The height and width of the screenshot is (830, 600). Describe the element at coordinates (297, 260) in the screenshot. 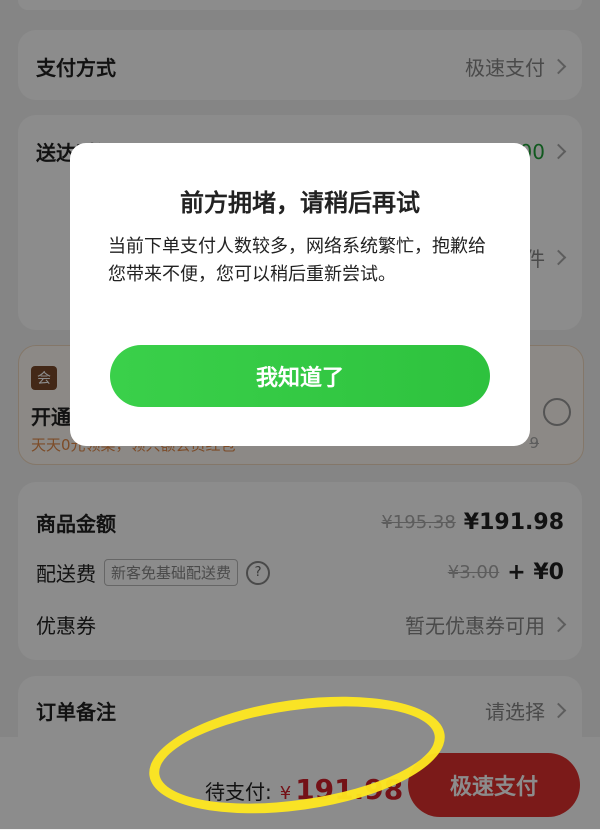

I see `dialog-message: 当前下单支付人数较多，网络系统繁忙，抱歉给您带来不便，您可以稍后重新尝试。` at that location.